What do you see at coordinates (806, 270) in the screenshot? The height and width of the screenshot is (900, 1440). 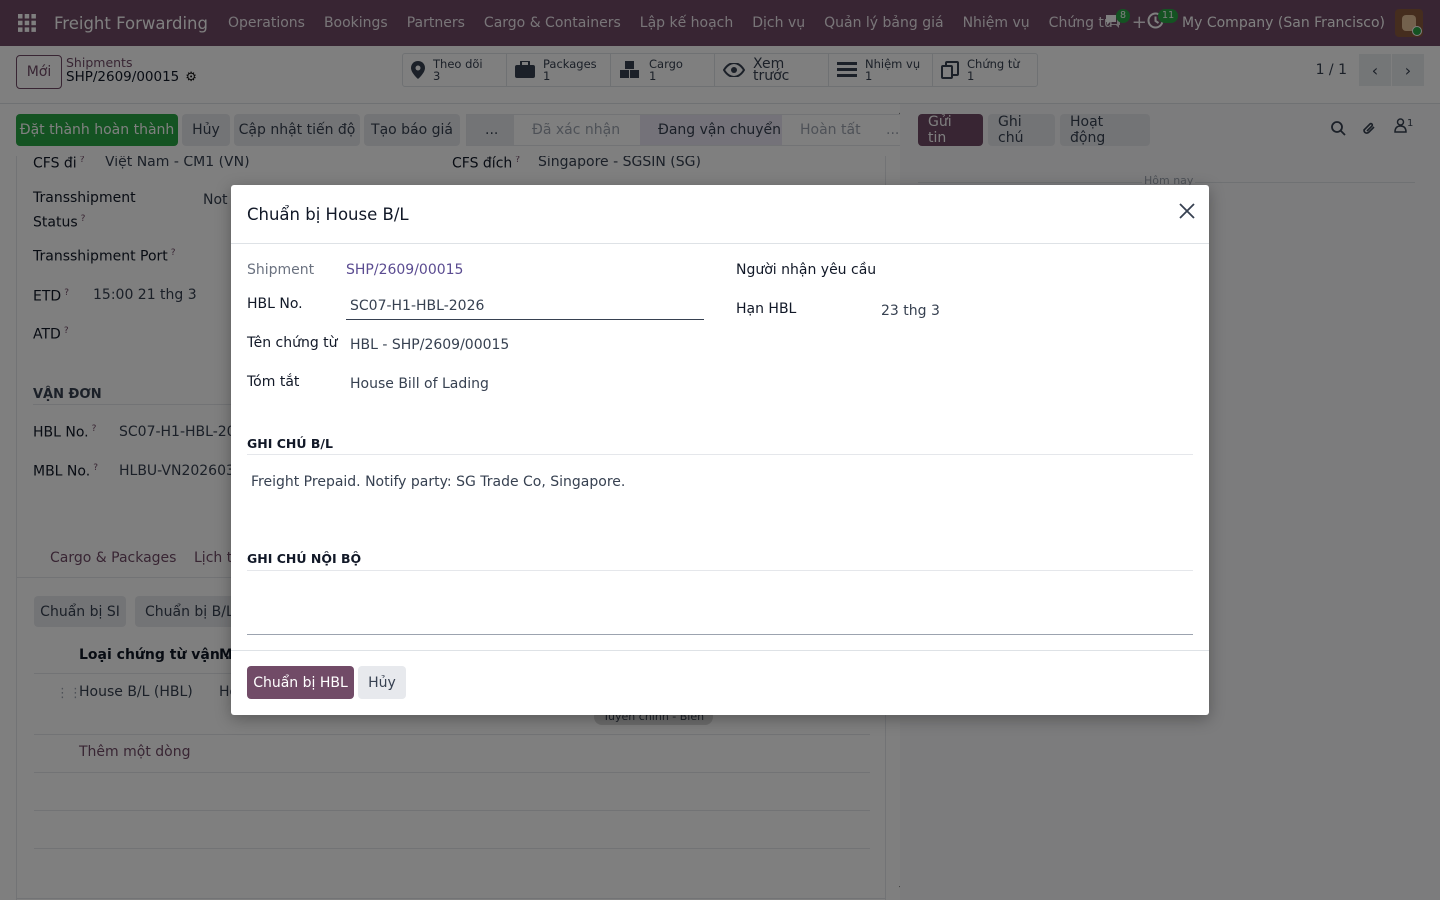 I see `receiver-label: Người nhận yêu cầu` at bounding box center [806, 270].